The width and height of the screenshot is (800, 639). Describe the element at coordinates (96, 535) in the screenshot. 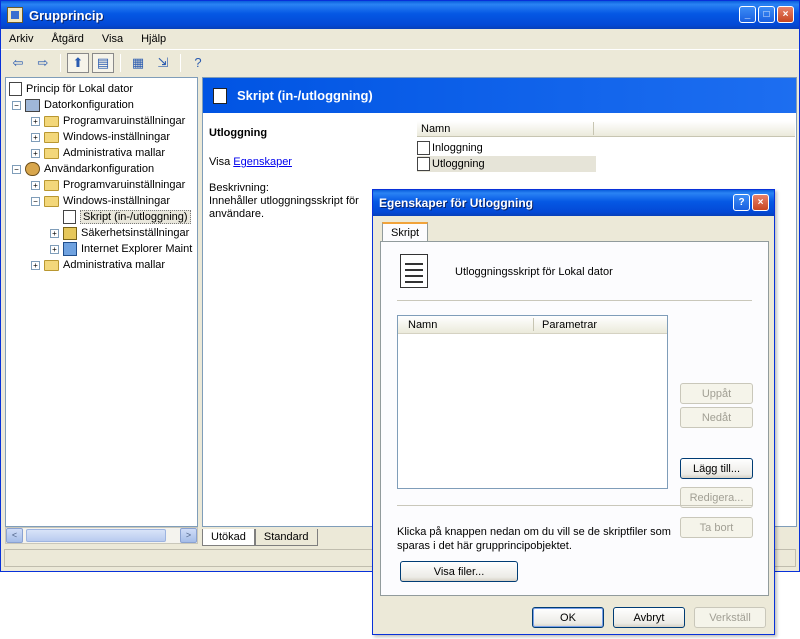

I see `scroll-thumb` at that location.